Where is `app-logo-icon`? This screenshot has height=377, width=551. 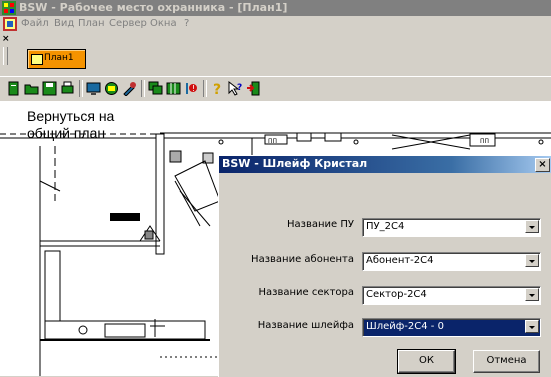 app-logo-icon is located at coordinates (9, 8).